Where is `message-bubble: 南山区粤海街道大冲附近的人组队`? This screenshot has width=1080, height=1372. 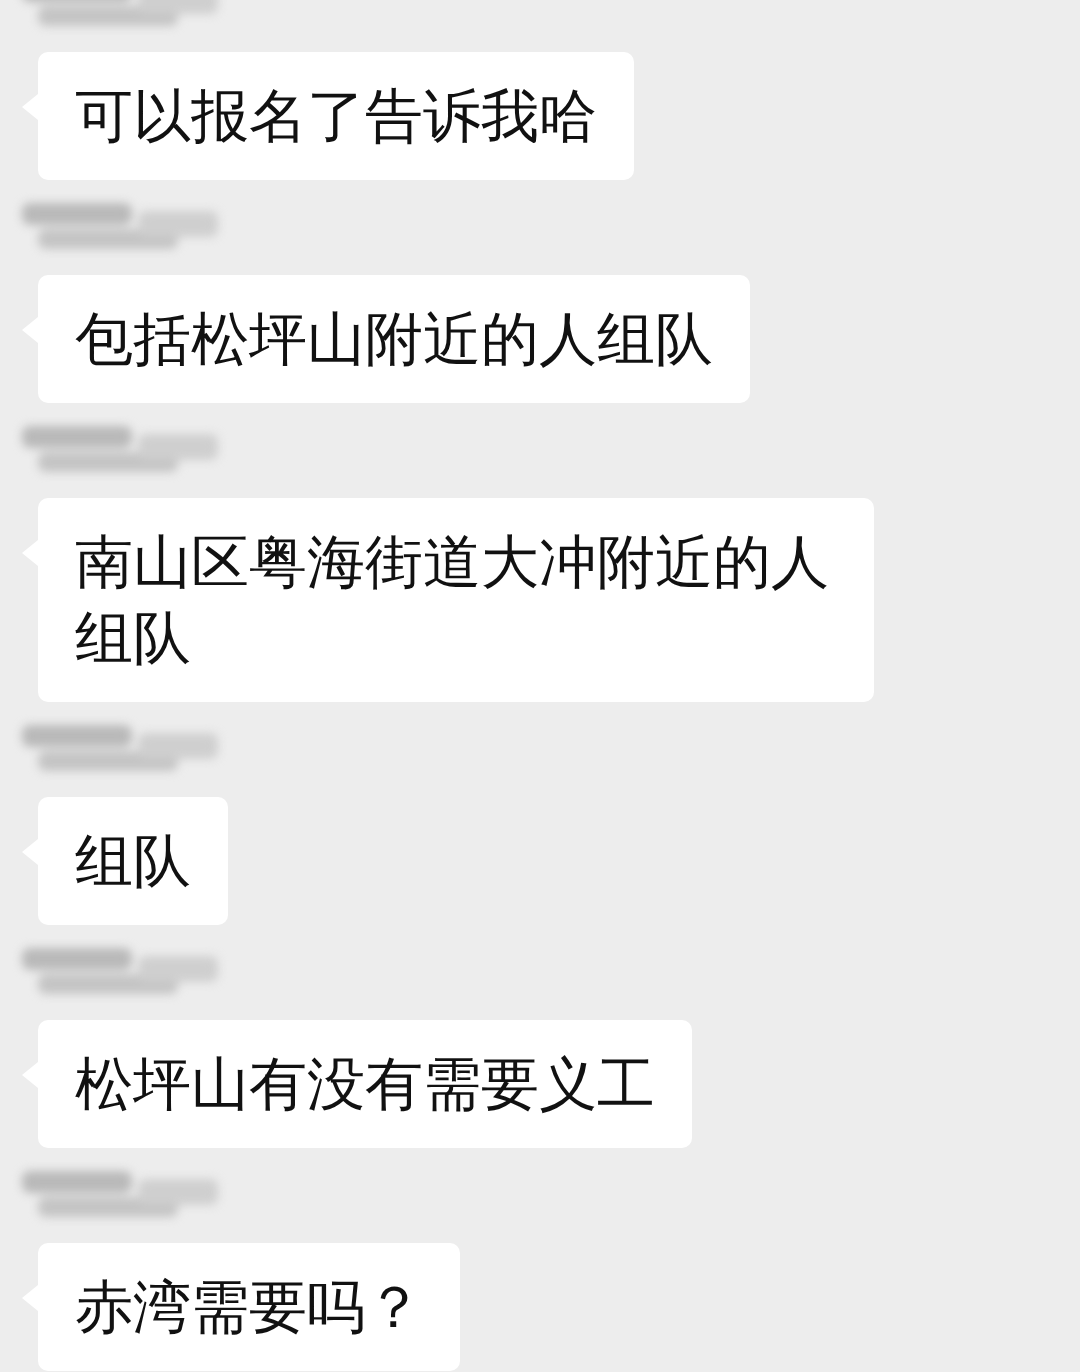
message-bubble: 南山区粤海街道大冲附近的人组队 is located at coordinates (456, 600).